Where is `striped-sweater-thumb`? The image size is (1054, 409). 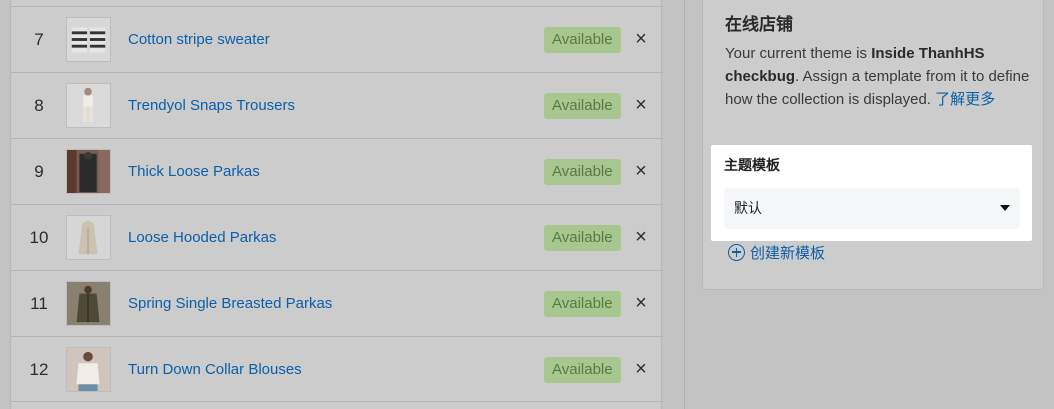 striped-sweater-thumb is located at coordinates (88, 39).